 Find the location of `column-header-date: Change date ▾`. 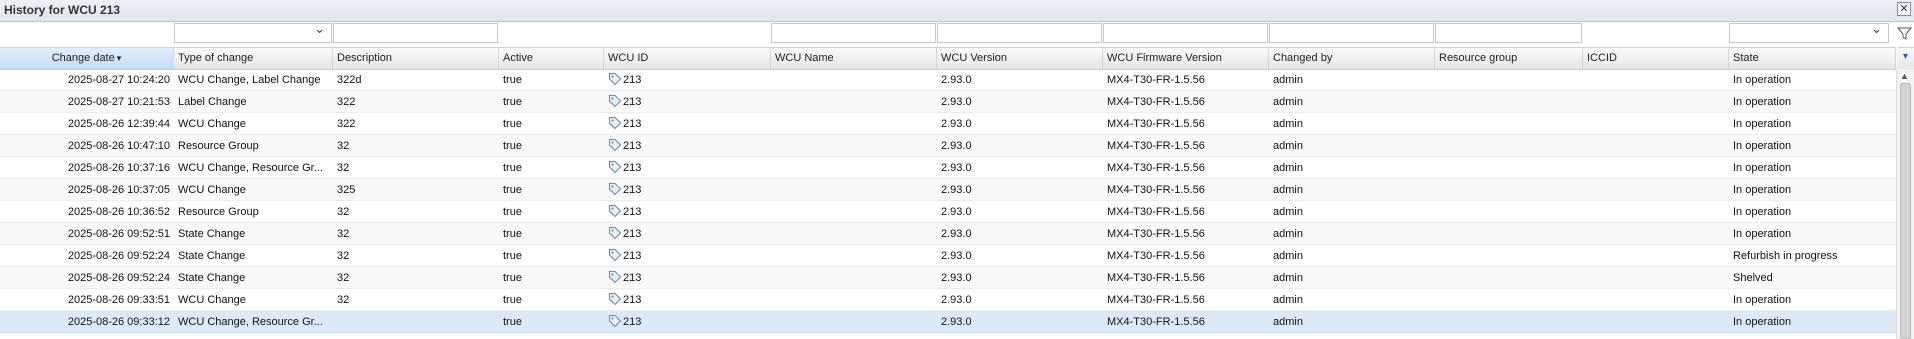

column-header-date: Change date ▾ is located at coordinates (87, 58).